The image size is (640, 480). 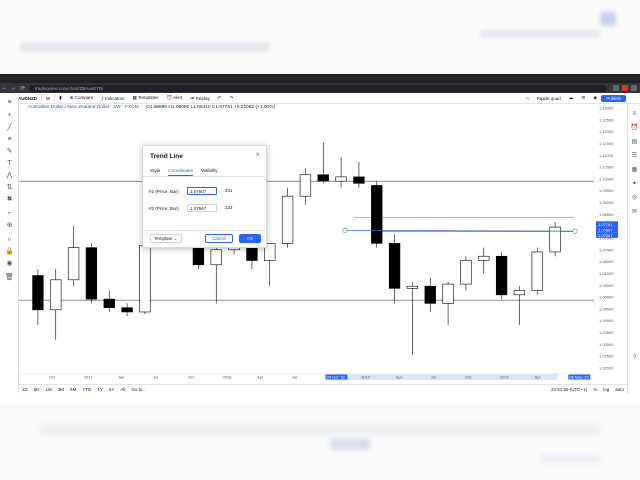 What do you see at coordinates (549, 98) in the screenshot?
I see `layout-name: Ripple quad` at bounding box center [549, 98].